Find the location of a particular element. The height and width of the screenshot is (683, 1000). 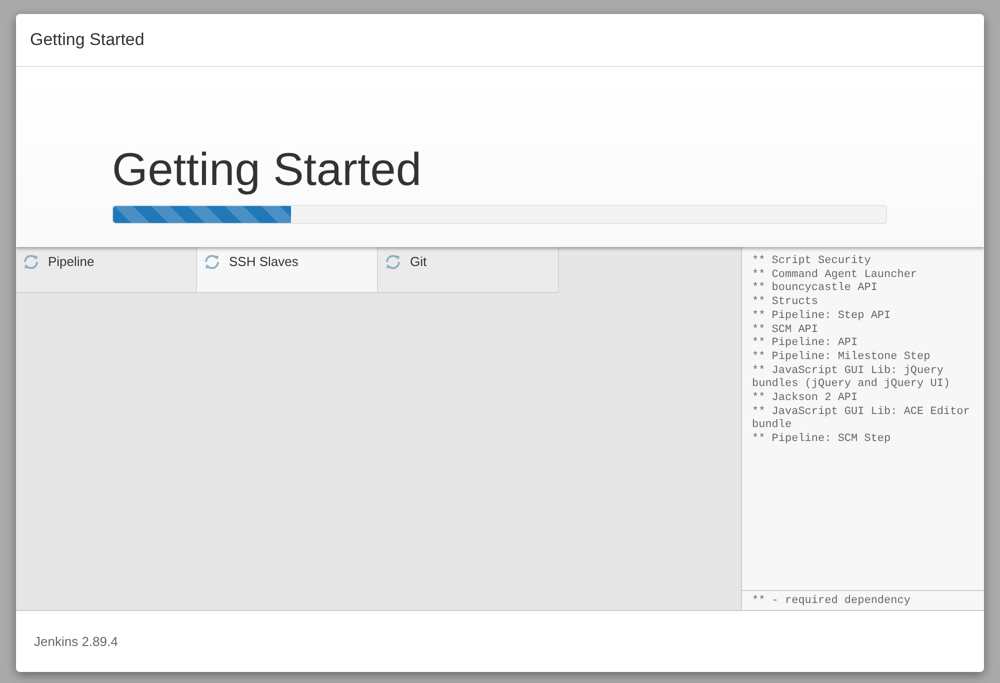

log-line: ** JavaScript GUI Lib: ACE Editor bundle is located at coordinates (861, 419).